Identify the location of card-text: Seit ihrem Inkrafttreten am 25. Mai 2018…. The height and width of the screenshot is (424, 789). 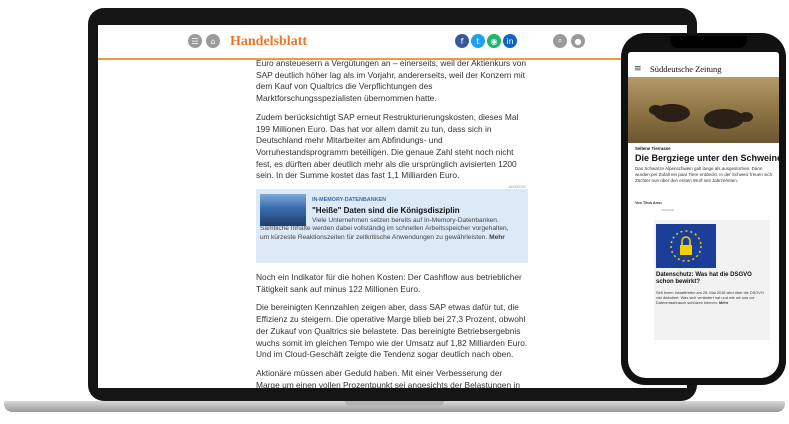
(711, 297).